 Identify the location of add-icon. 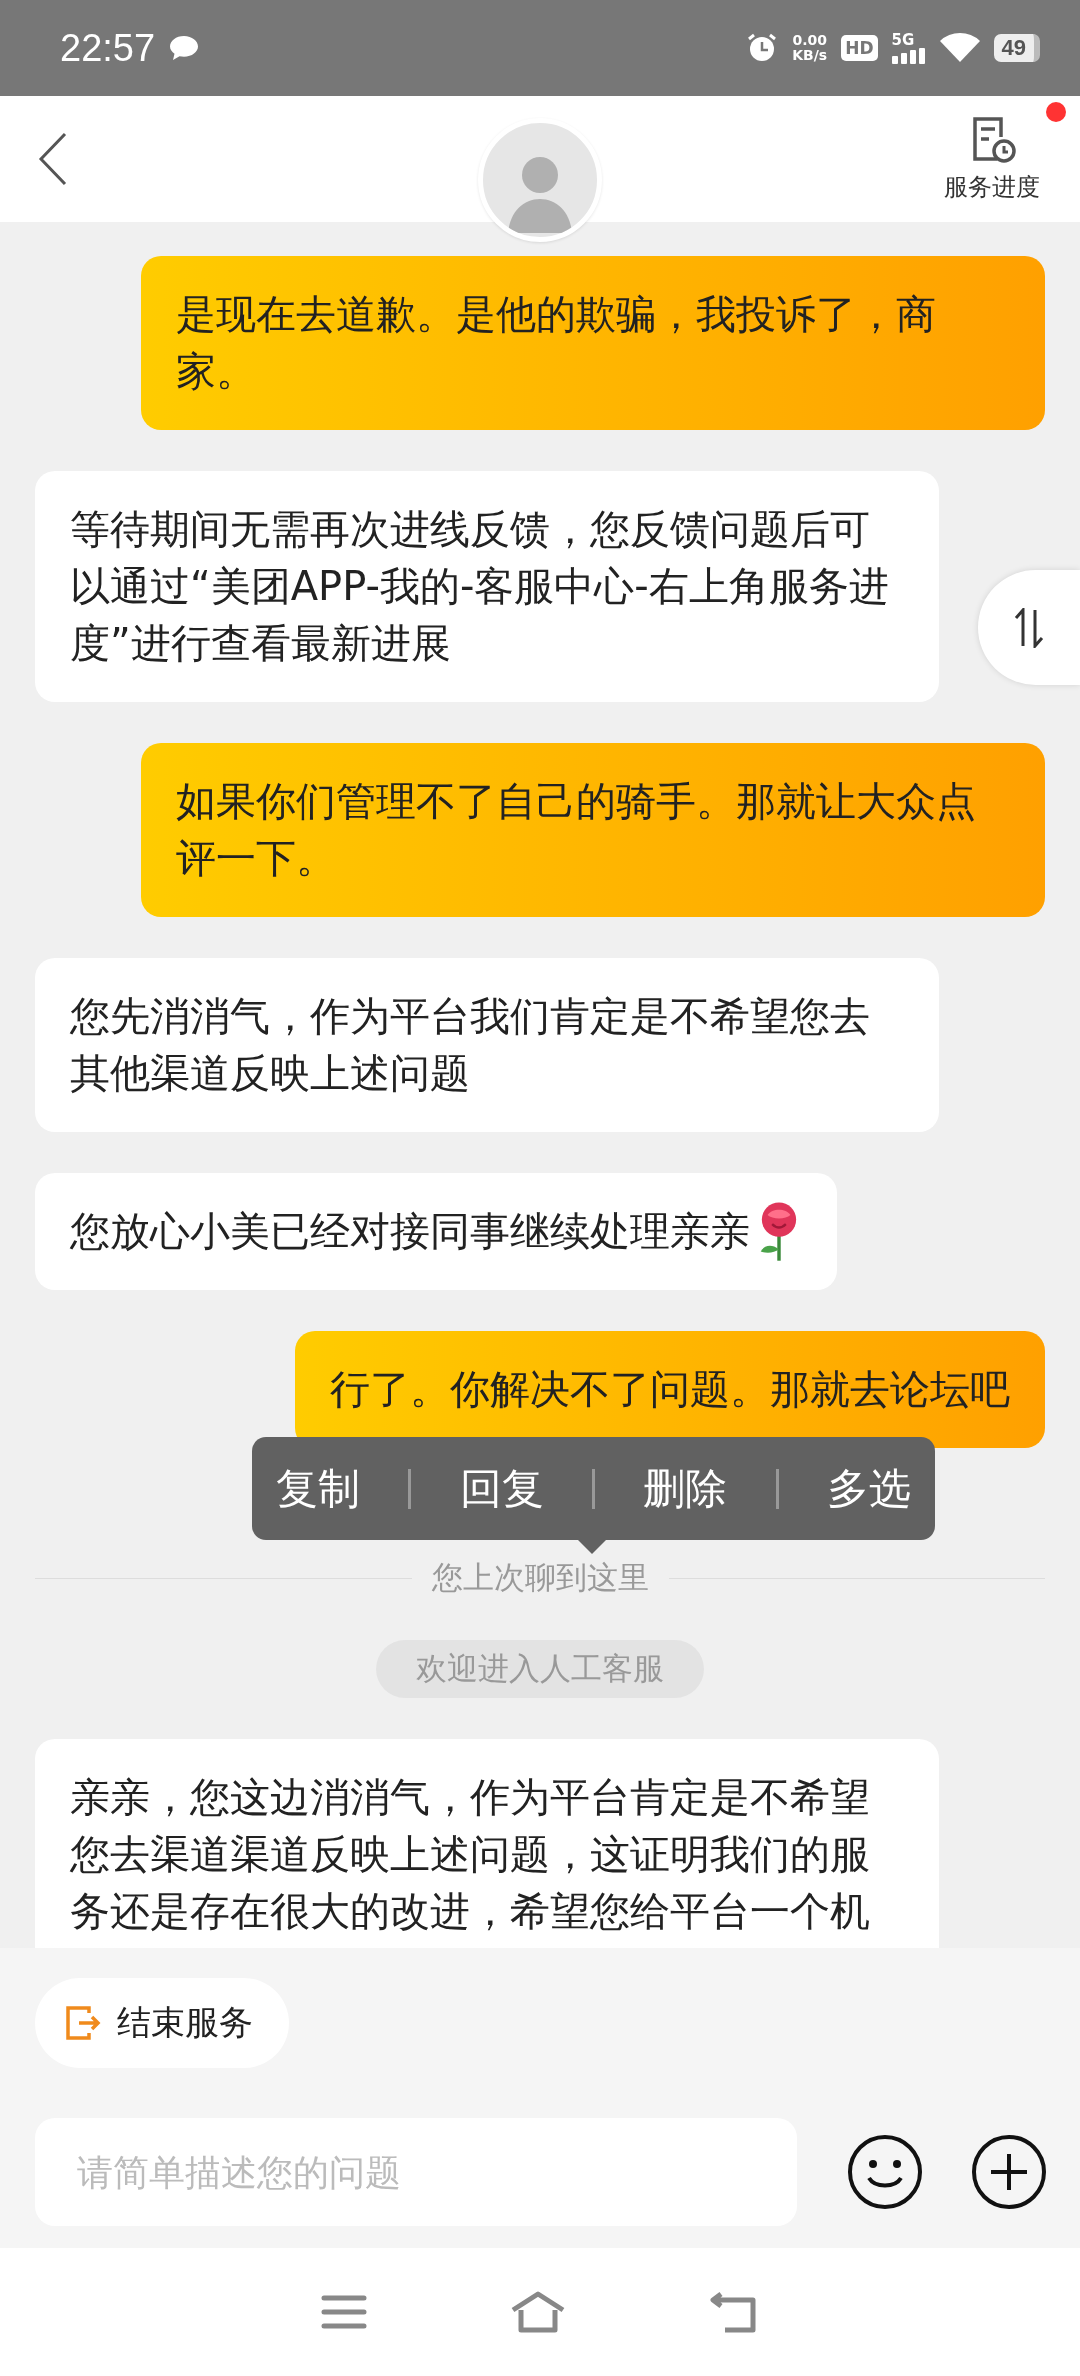
(1009, 2172).